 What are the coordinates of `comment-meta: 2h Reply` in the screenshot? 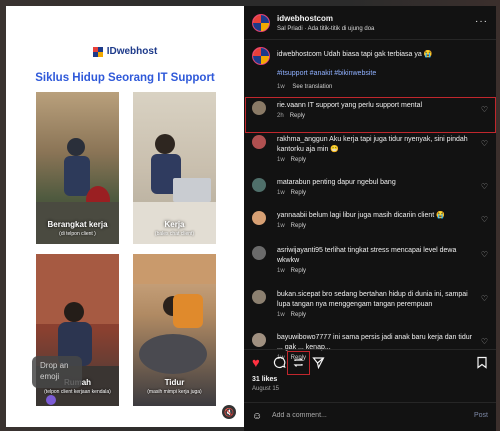 It's located at (291, 116).